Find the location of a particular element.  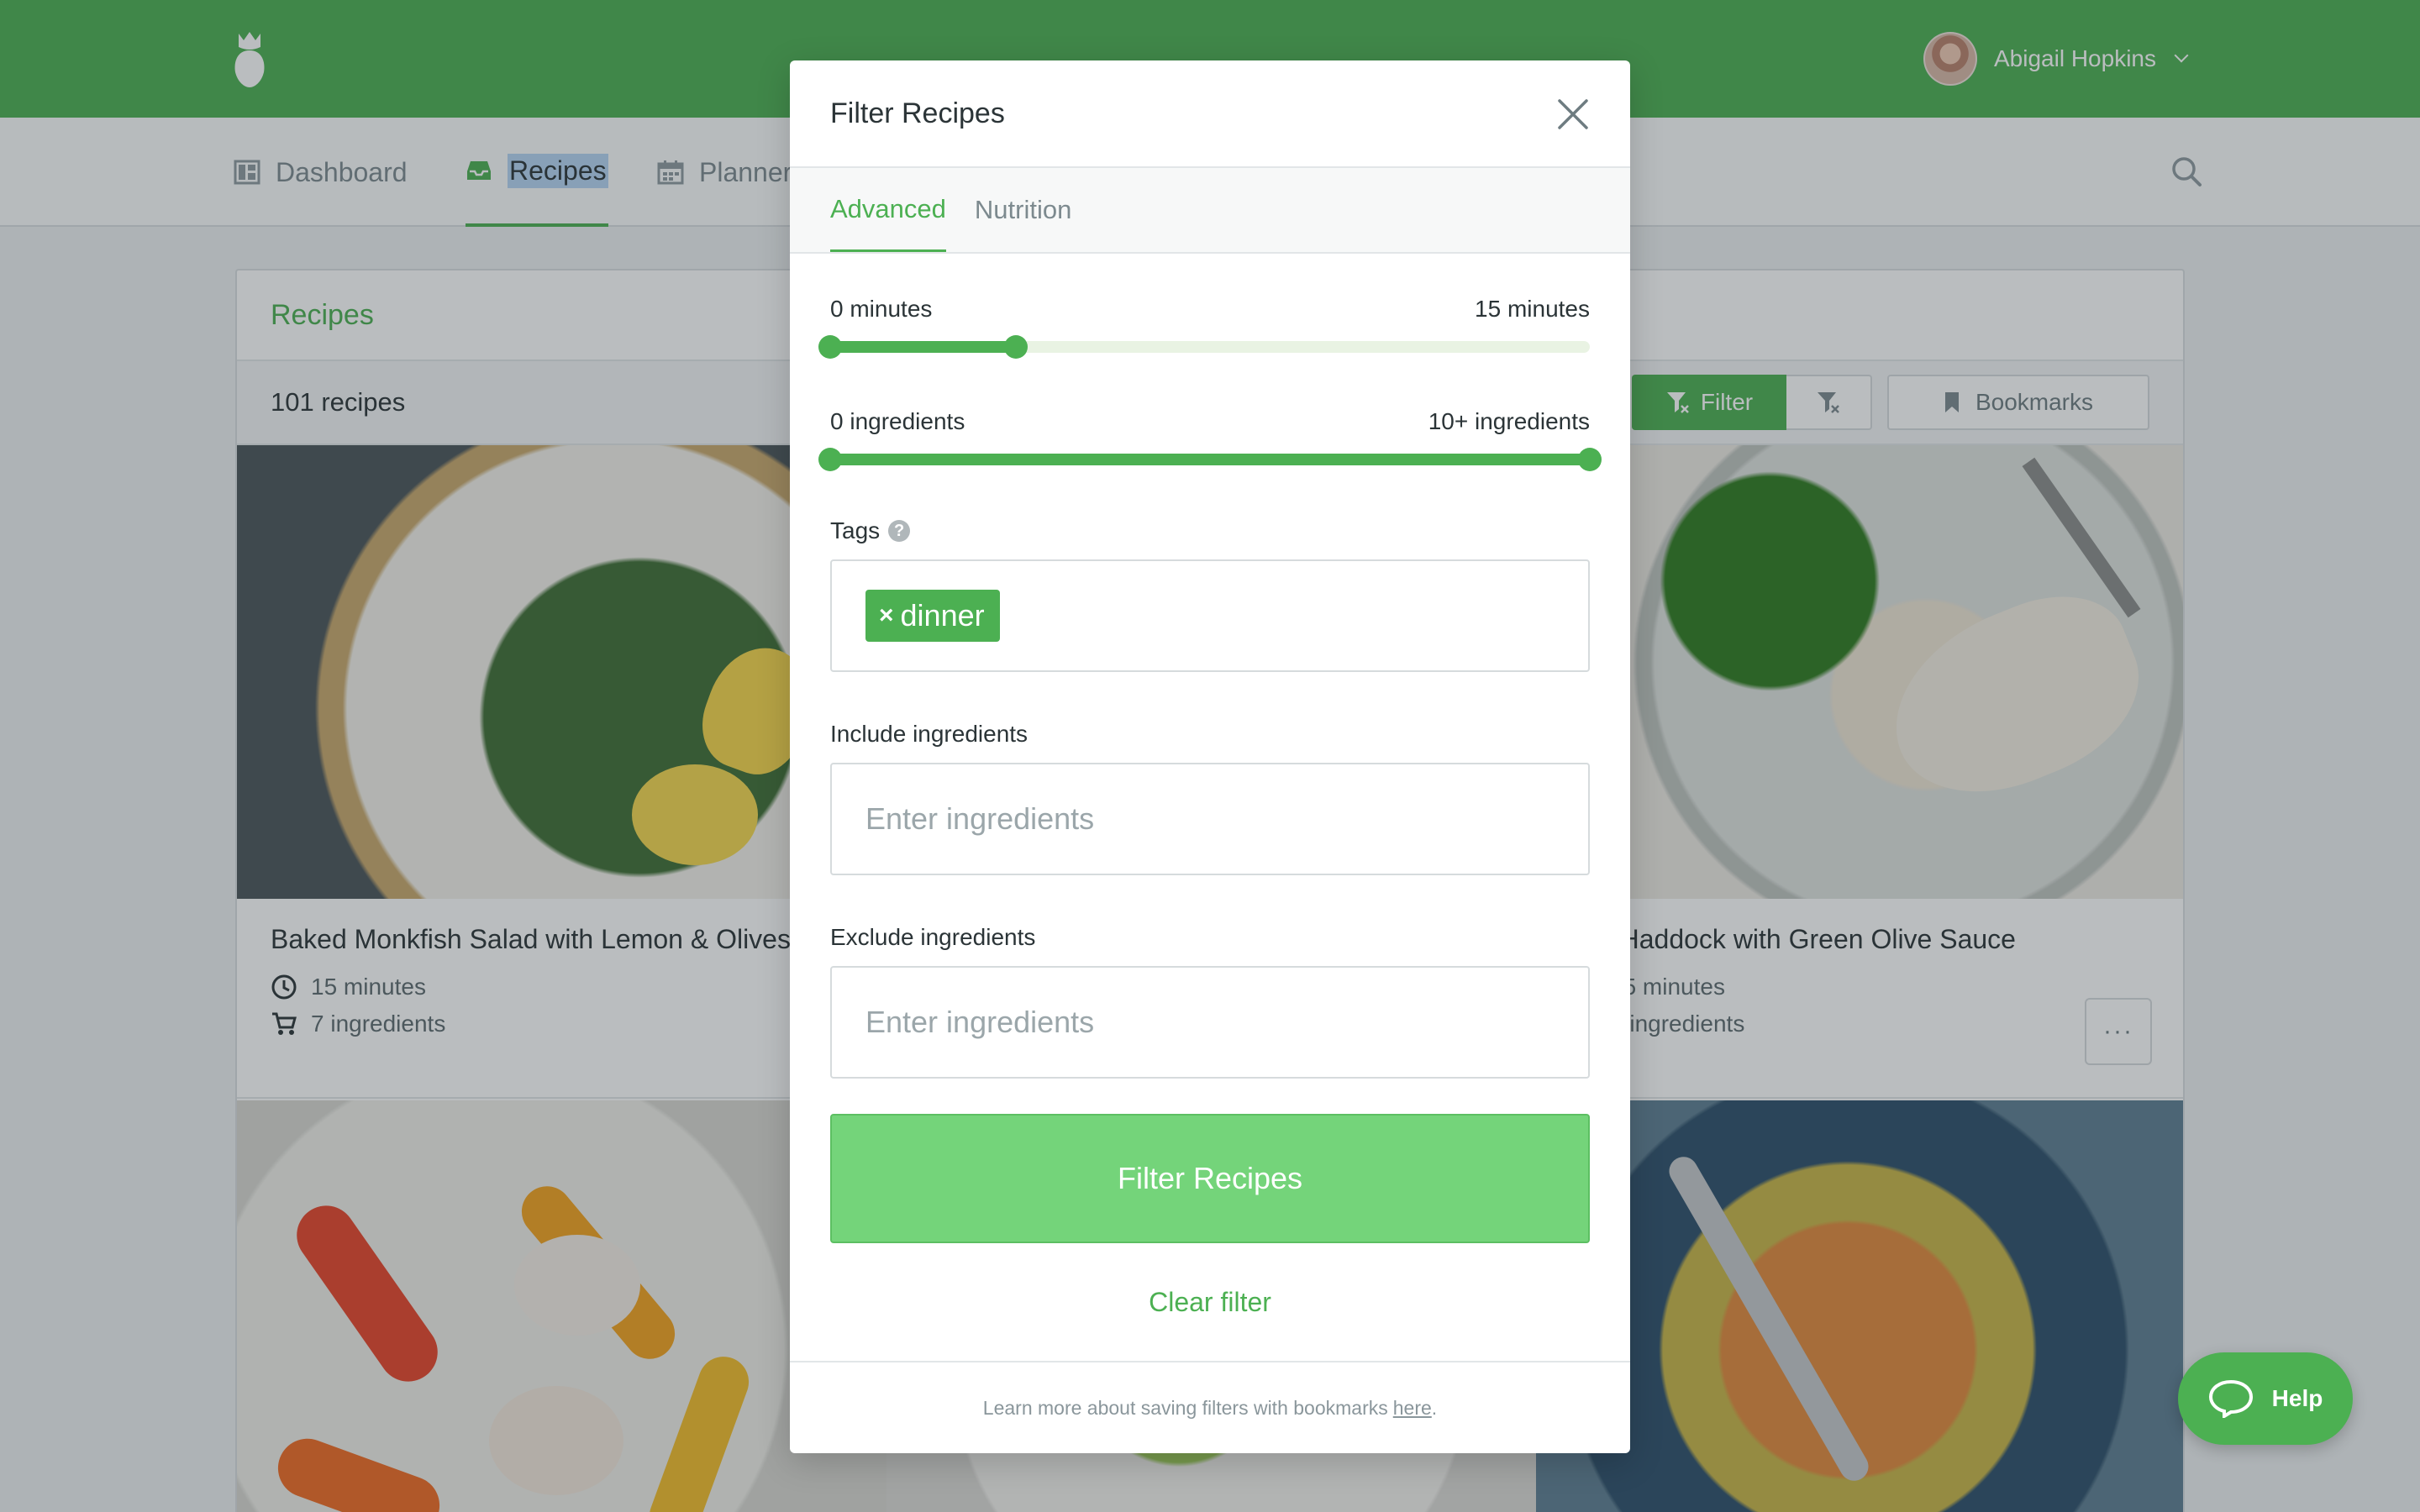

footer-here-link: here is located at coordinates (1412, 1408).